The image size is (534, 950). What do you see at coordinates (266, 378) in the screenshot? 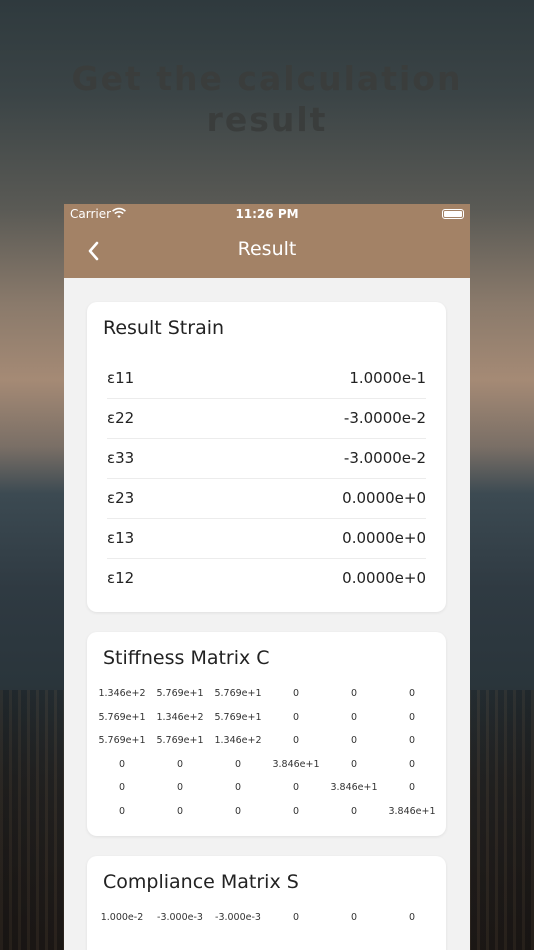
I see `strain-row: ε11 1.0000e-1` at bounding box center [266, 378].